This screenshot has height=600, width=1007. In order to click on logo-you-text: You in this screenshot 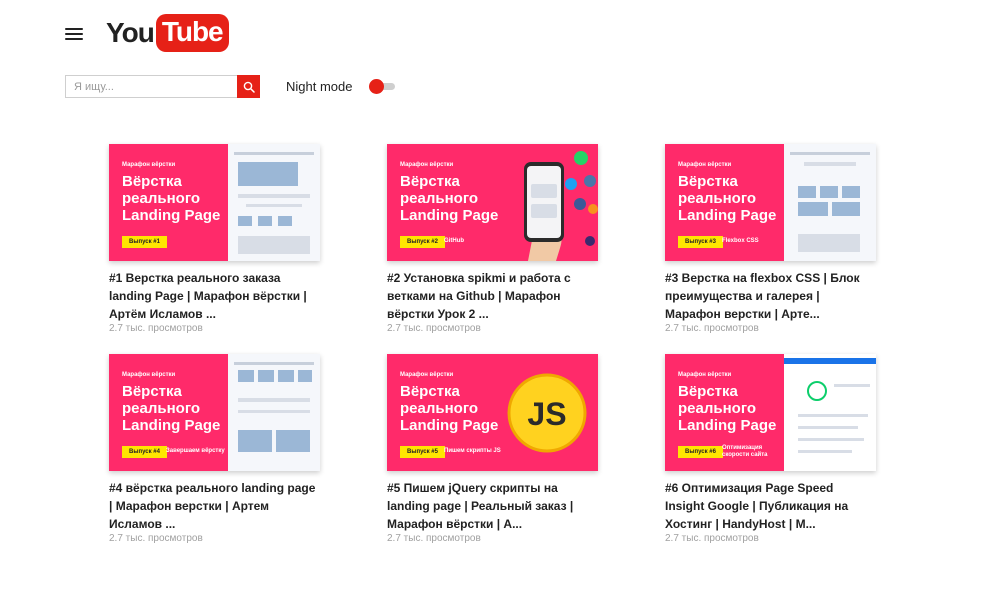, I will do `click(130, 32)`.